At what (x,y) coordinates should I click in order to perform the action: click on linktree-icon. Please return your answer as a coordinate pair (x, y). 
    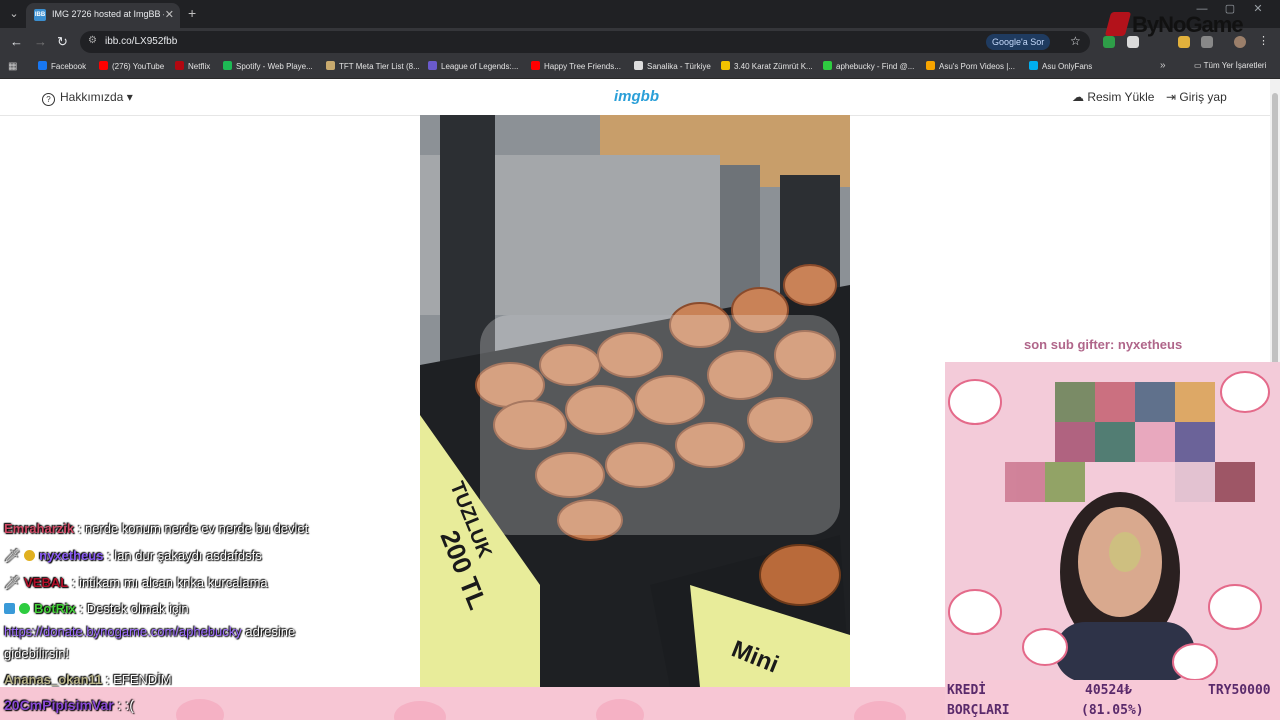
    Looking at the image, I should click on (827, 65).